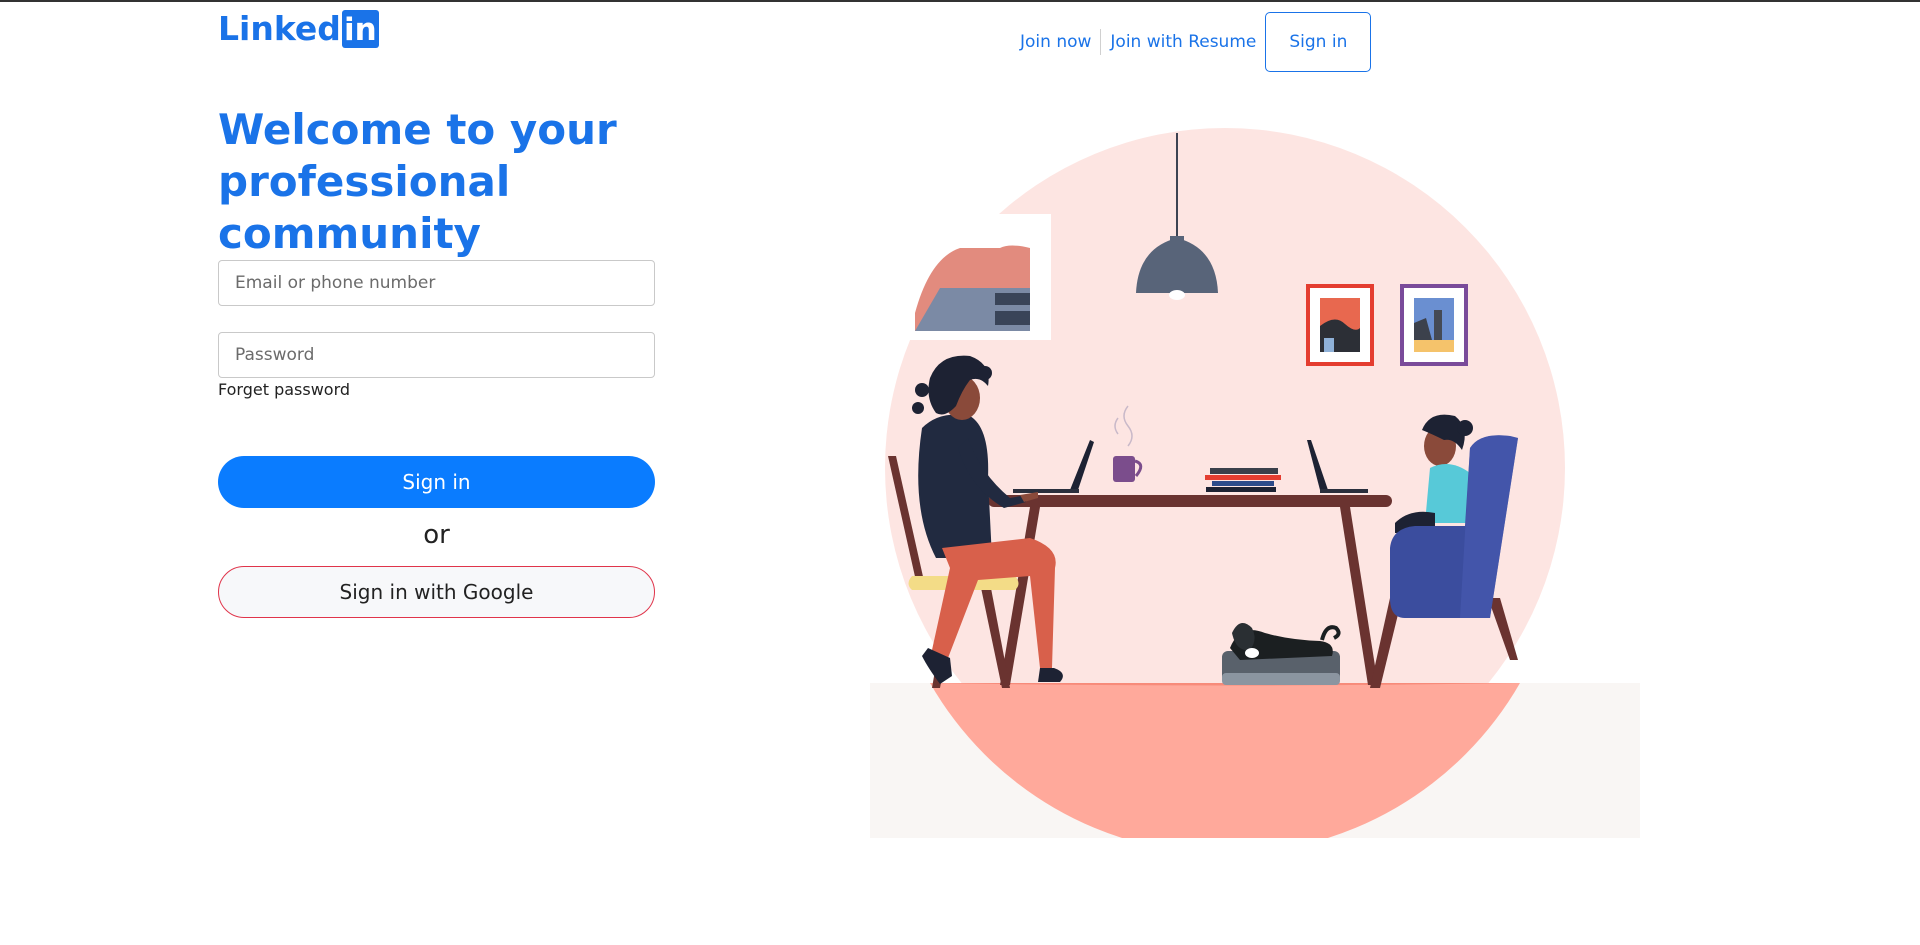 This screenshot has width=1920, height=945. Describe the element at coordinates (360, 29) in the screenshot. I see `logo-in-box: in` at that location.